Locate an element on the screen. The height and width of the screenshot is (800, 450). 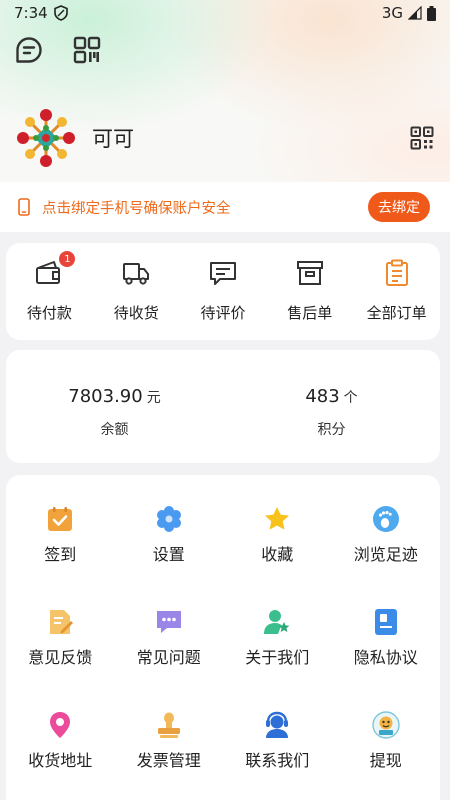
order-badge: 1 is located at coordinates (67, 259).